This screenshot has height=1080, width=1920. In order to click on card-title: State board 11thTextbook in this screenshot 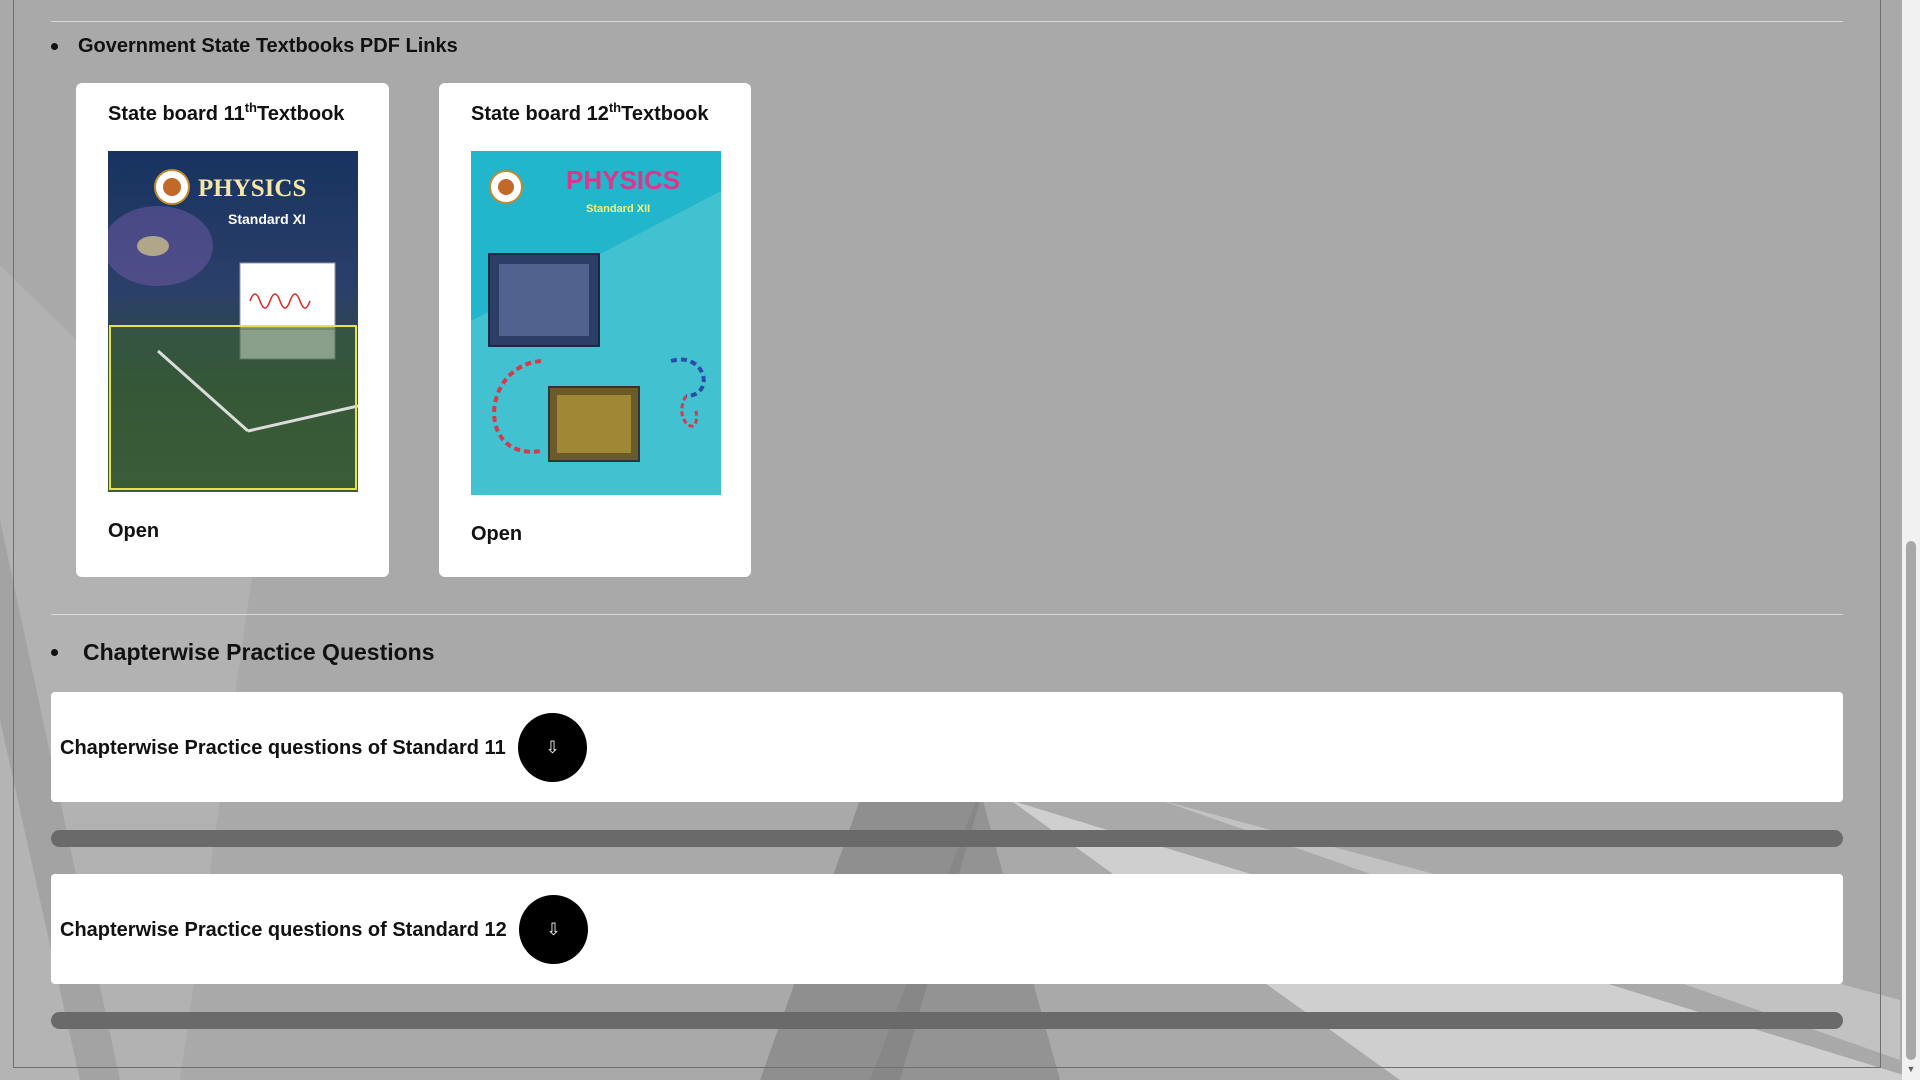, I will do `click(226, 112)`.